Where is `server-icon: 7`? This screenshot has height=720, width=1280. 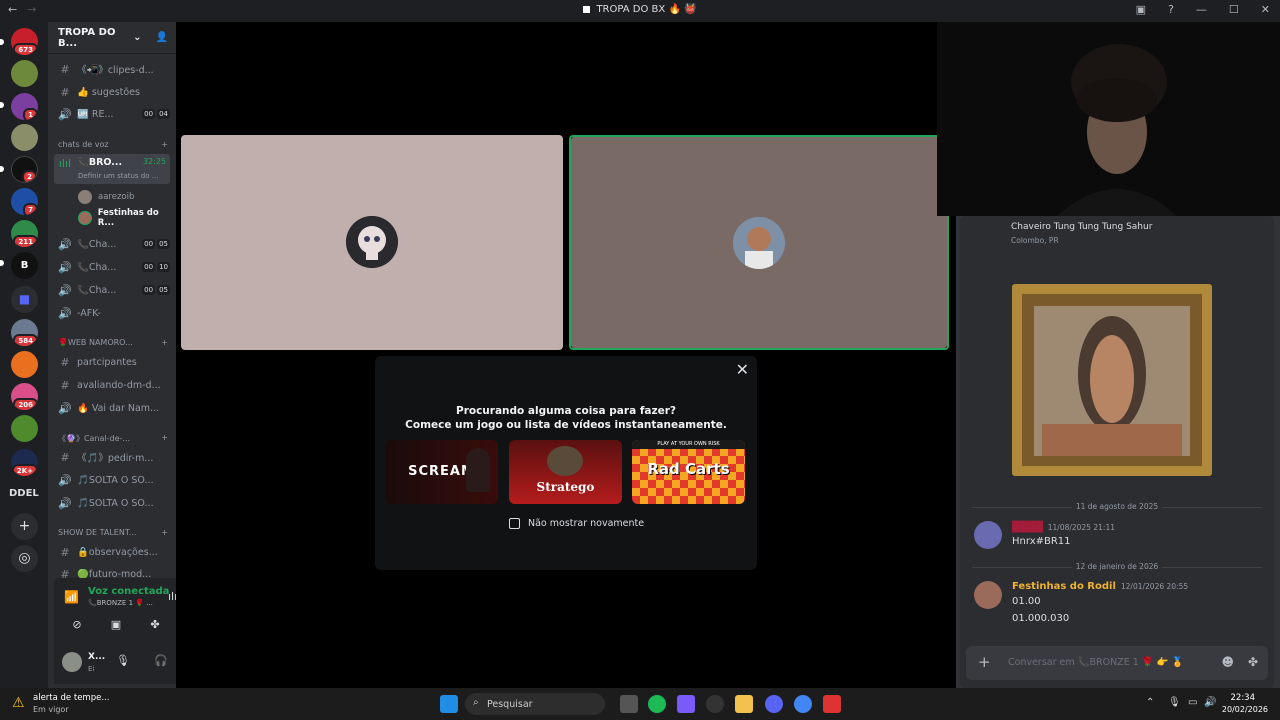
server-icon: 7 is located at coordinates (24, 201).